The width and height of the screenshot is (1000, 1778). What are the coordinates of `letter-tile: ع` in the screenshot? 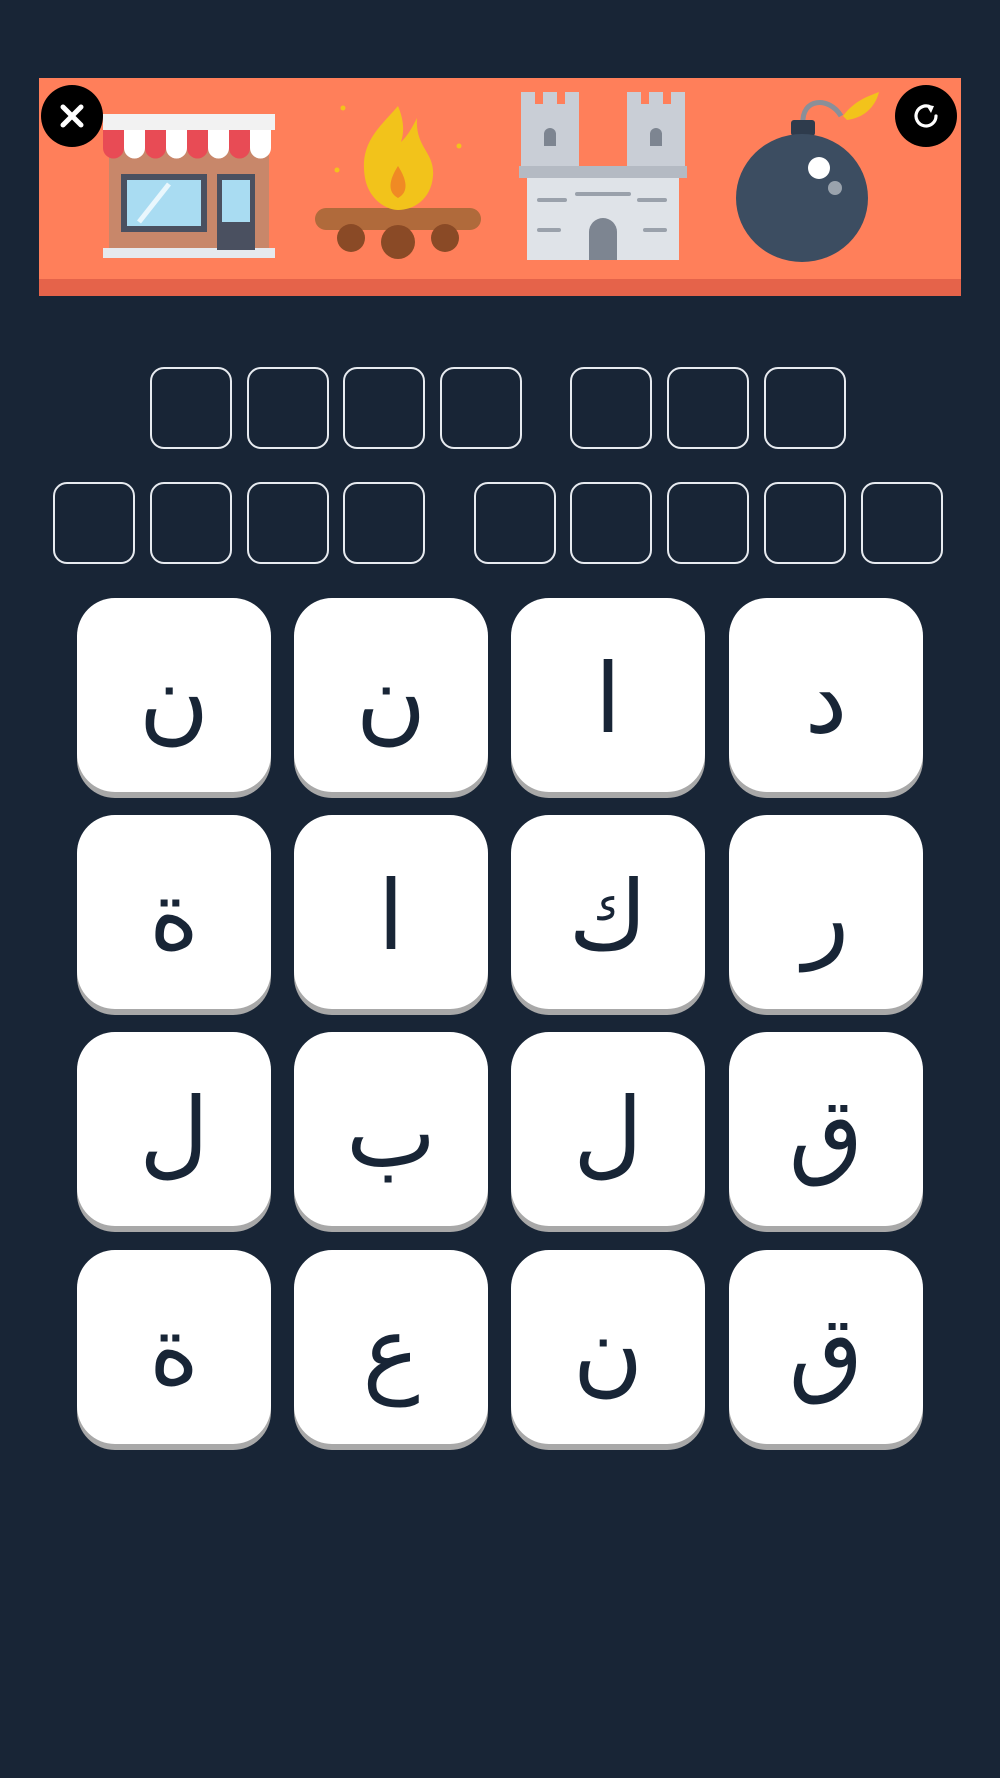 It's located at (391, 1347).